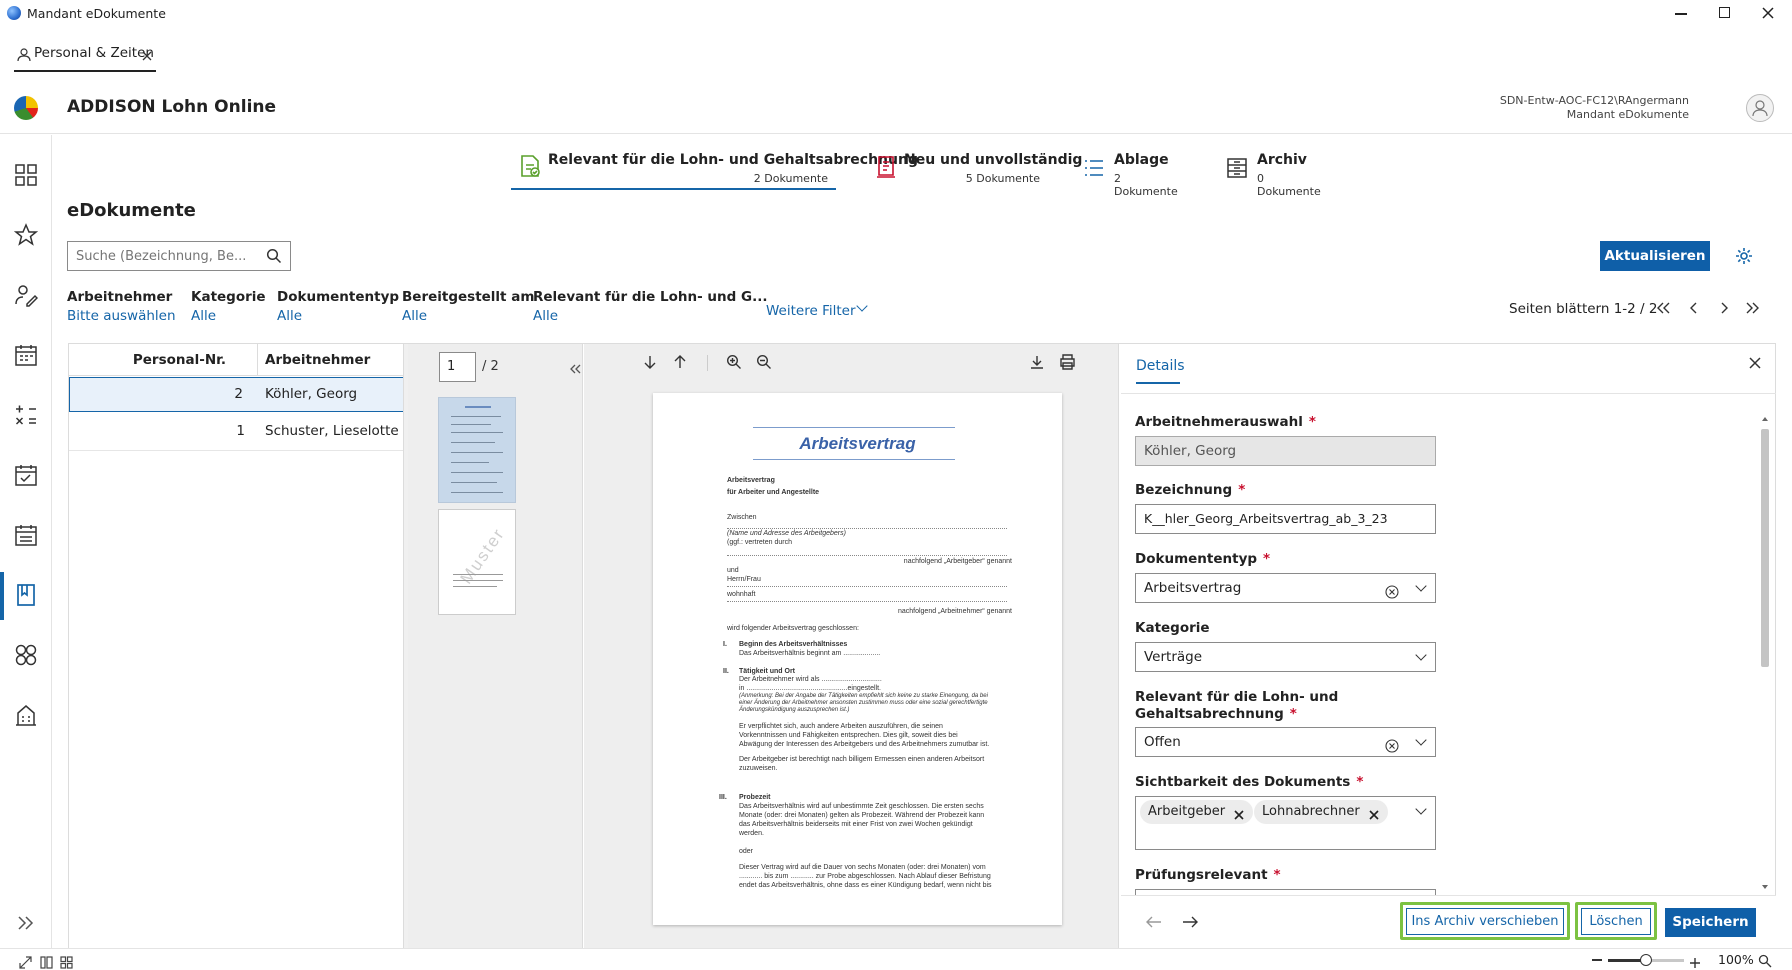 Image resolution: width=1792 pixels, height=970 pixels. I want to click on zoom-slider-thumb, so click(1646, 960).